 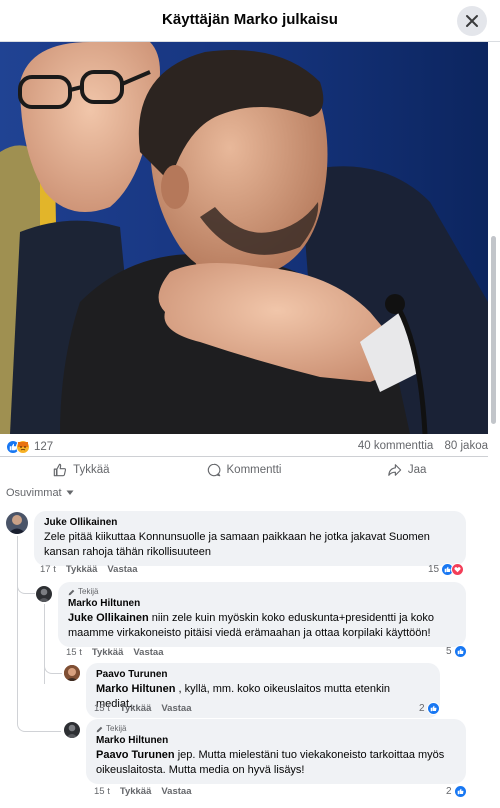 I want to click on comment-sort-dropdown: Osuvimmat, so click(x=40, y=493).